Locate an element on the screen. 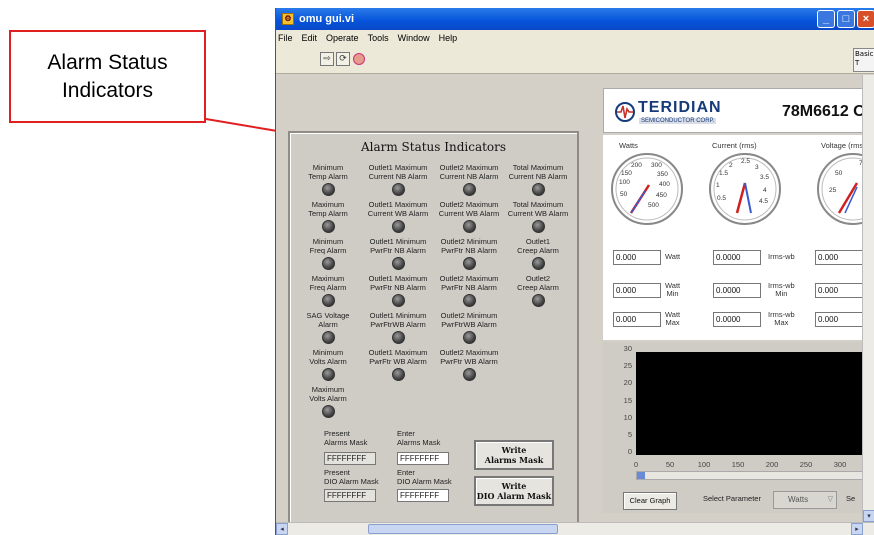  alarm-indicator-label: Maximum Freq Alarm is located at coordinates (328, 283).